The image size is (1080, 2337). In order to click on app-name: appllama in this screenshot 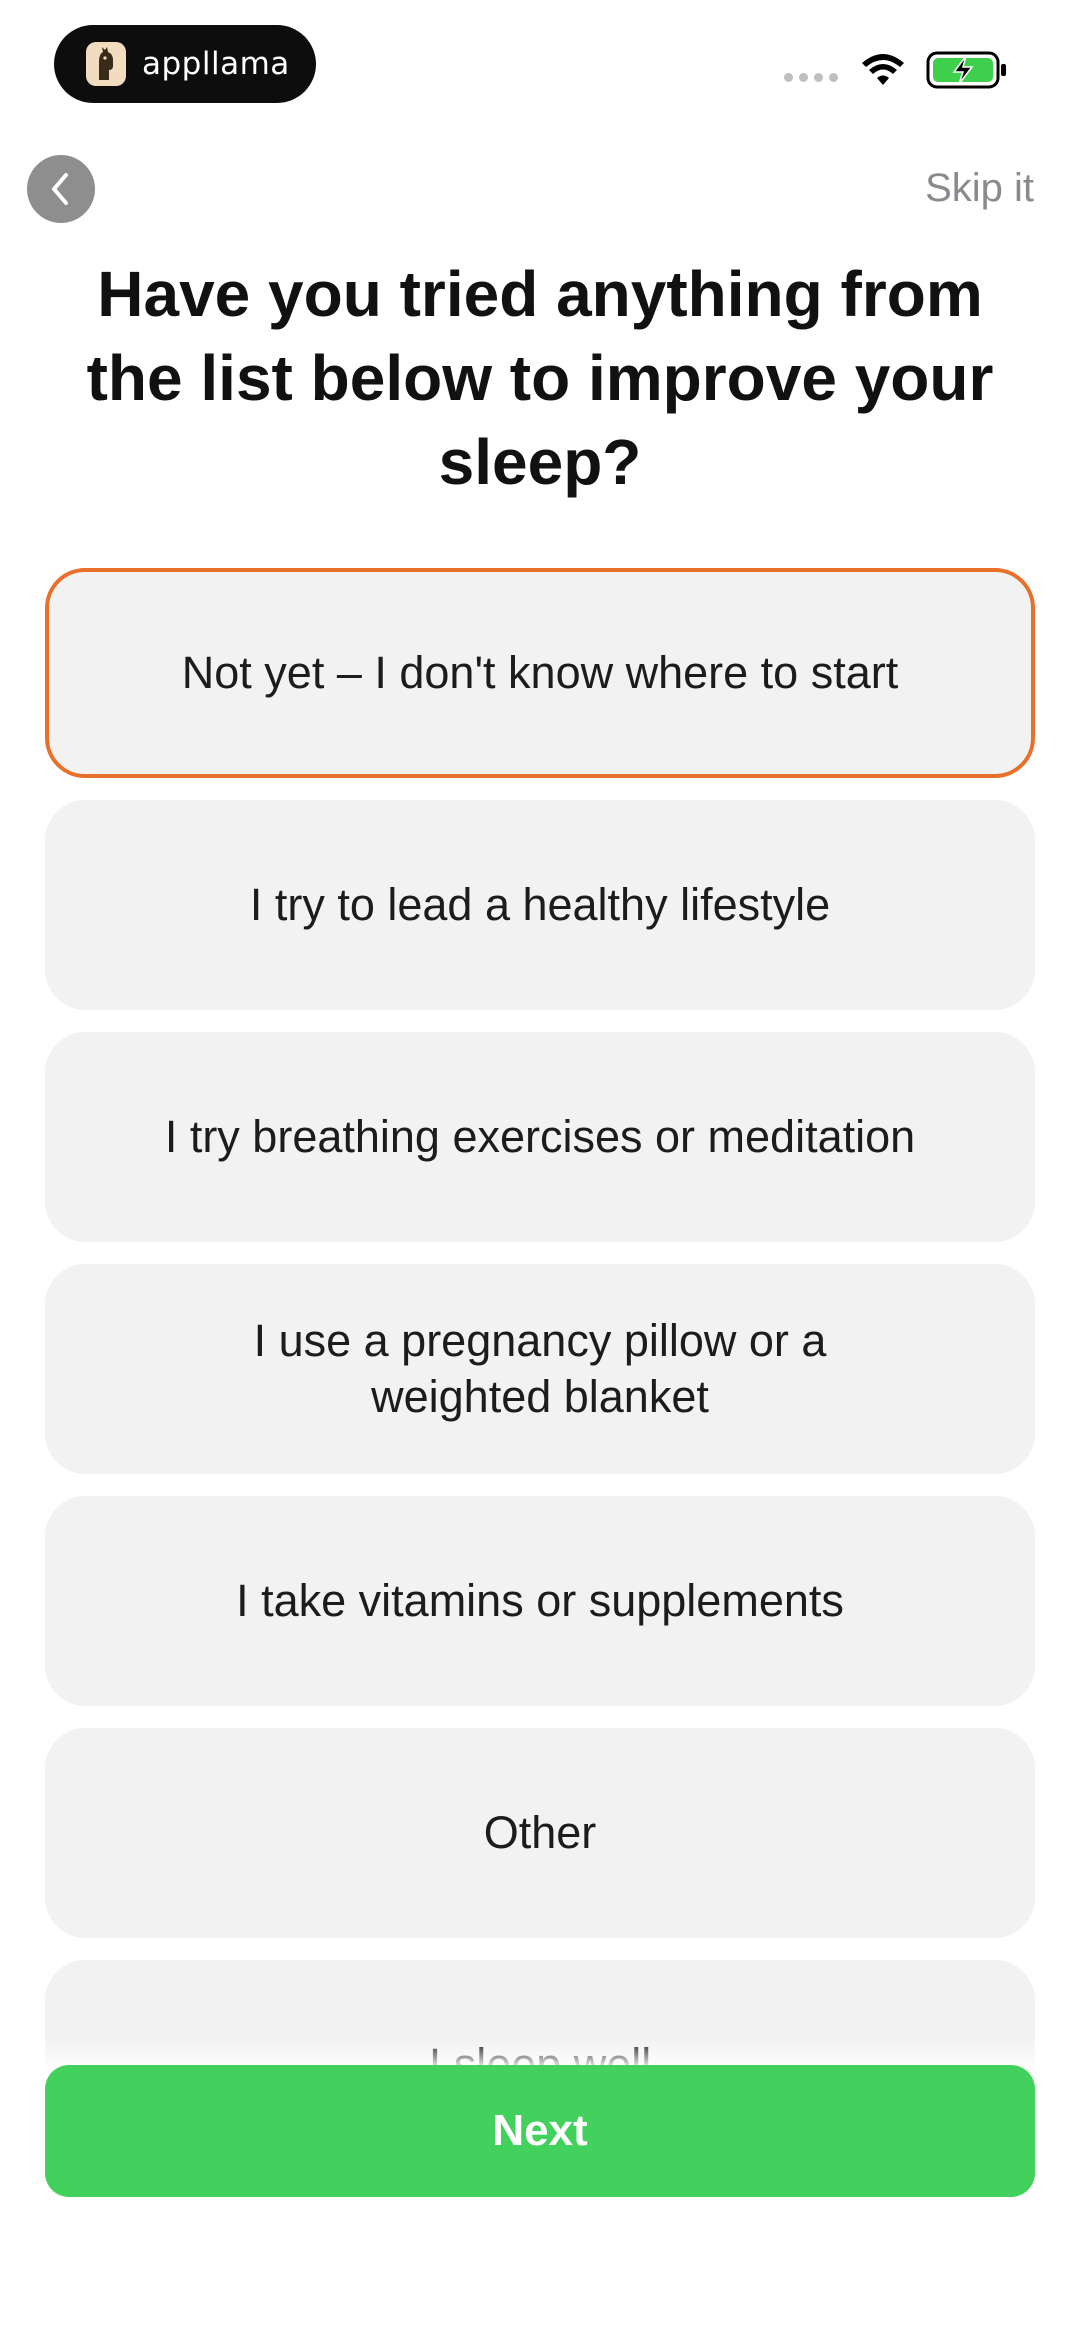, I will do `click(216, 64)`.